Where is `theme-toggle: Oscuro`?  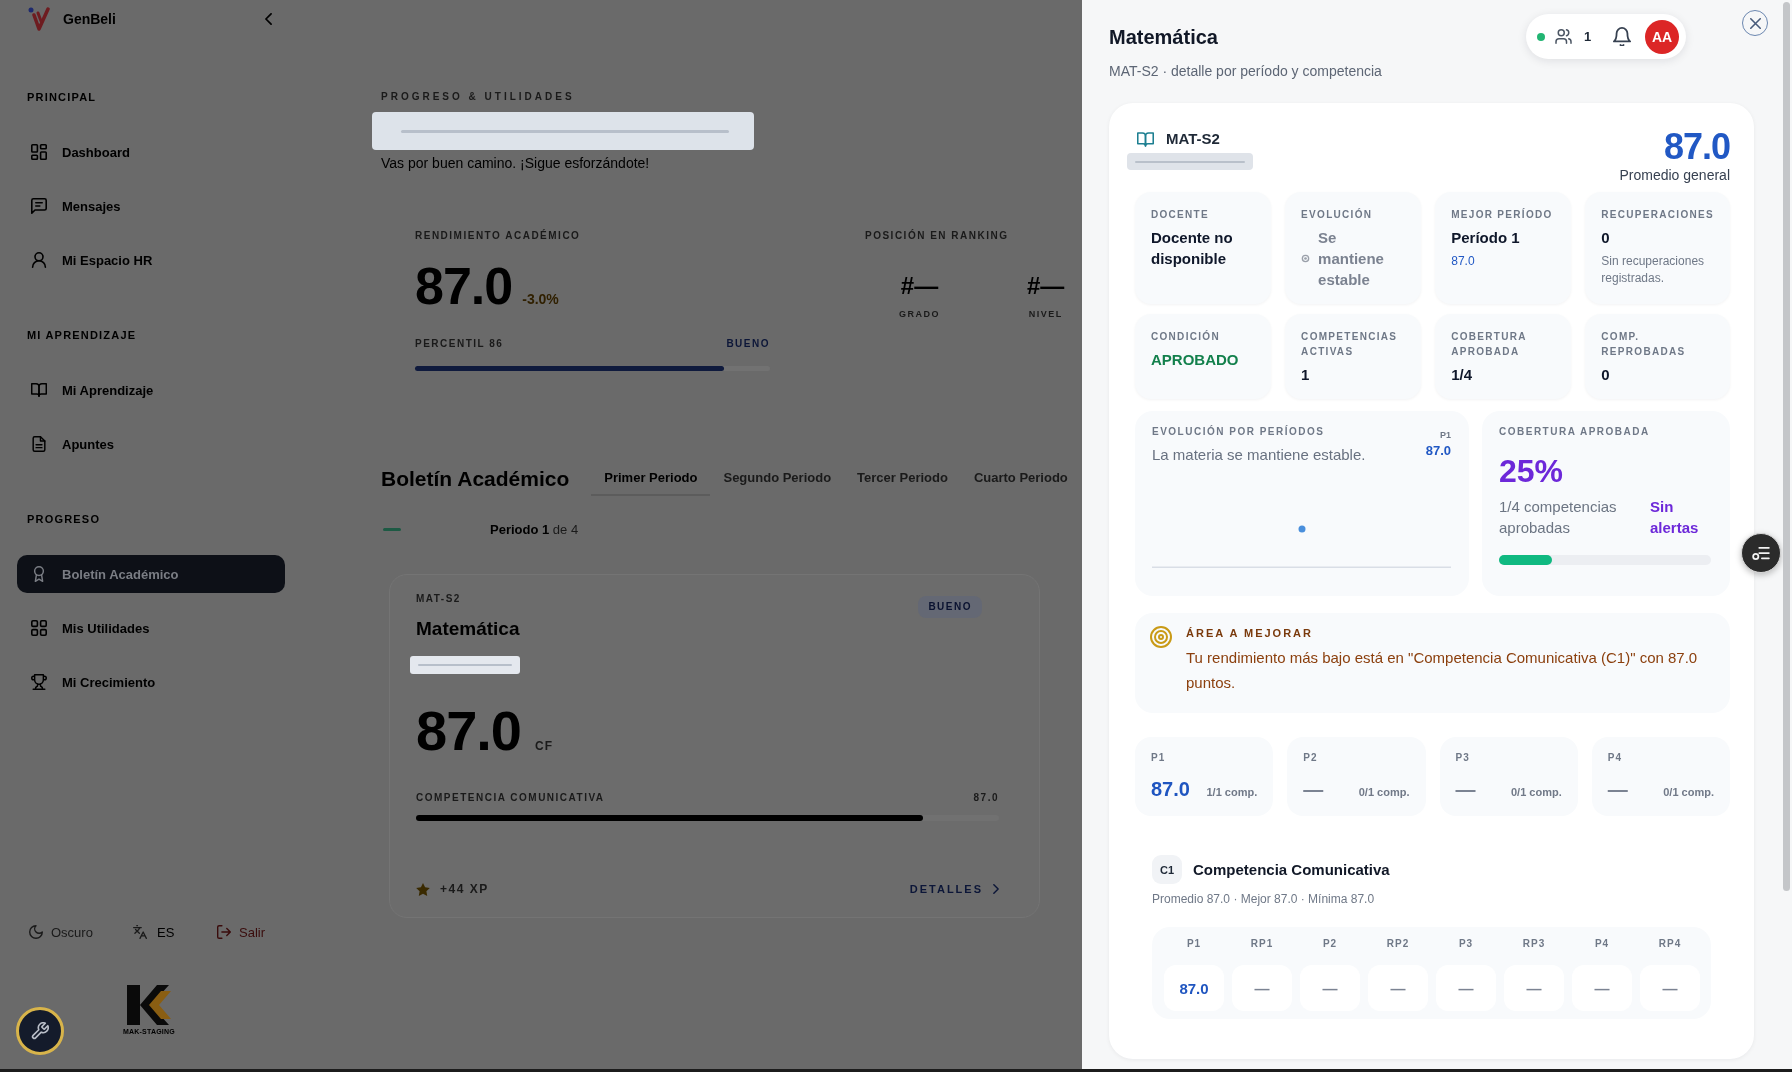
theme-toggle: Oscuro is located at coordinates (61, 932).